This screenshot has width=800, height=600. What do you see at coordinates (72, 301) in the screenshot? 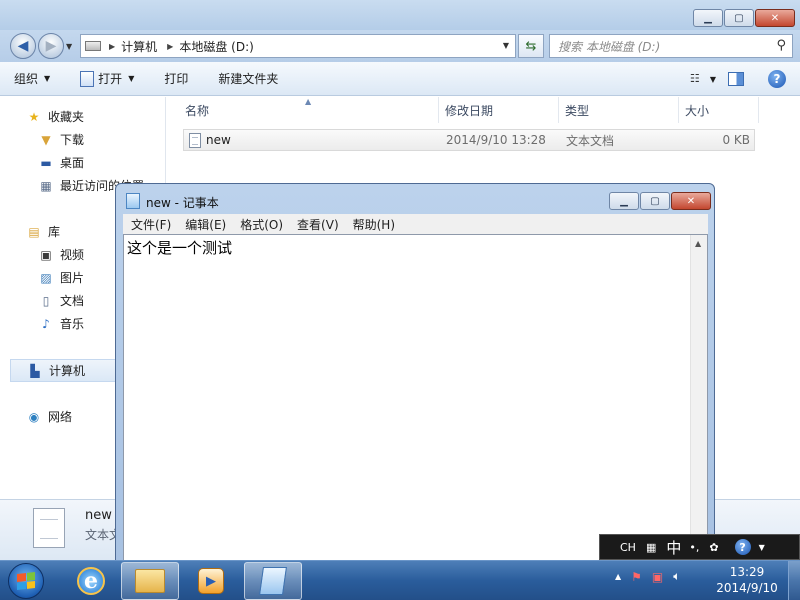
I see `nav-documents-label: 文档` at bounding box center [72, 301].